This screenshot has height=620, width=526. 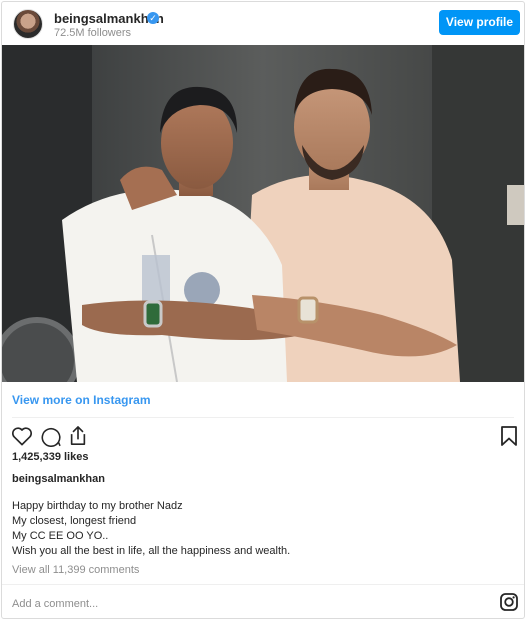 I want to click on view-more-link: View more on Instagram, so click(x=81, y=400).